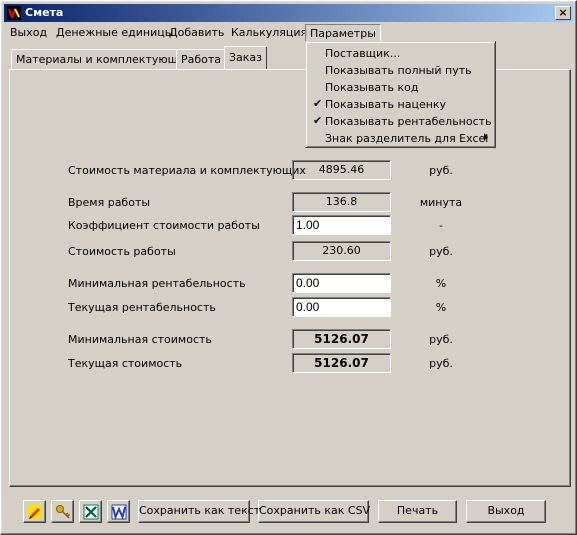 Image resolution: width=577 pixels, height=535 pixels. I want to click on word-button, so click(118, 511).